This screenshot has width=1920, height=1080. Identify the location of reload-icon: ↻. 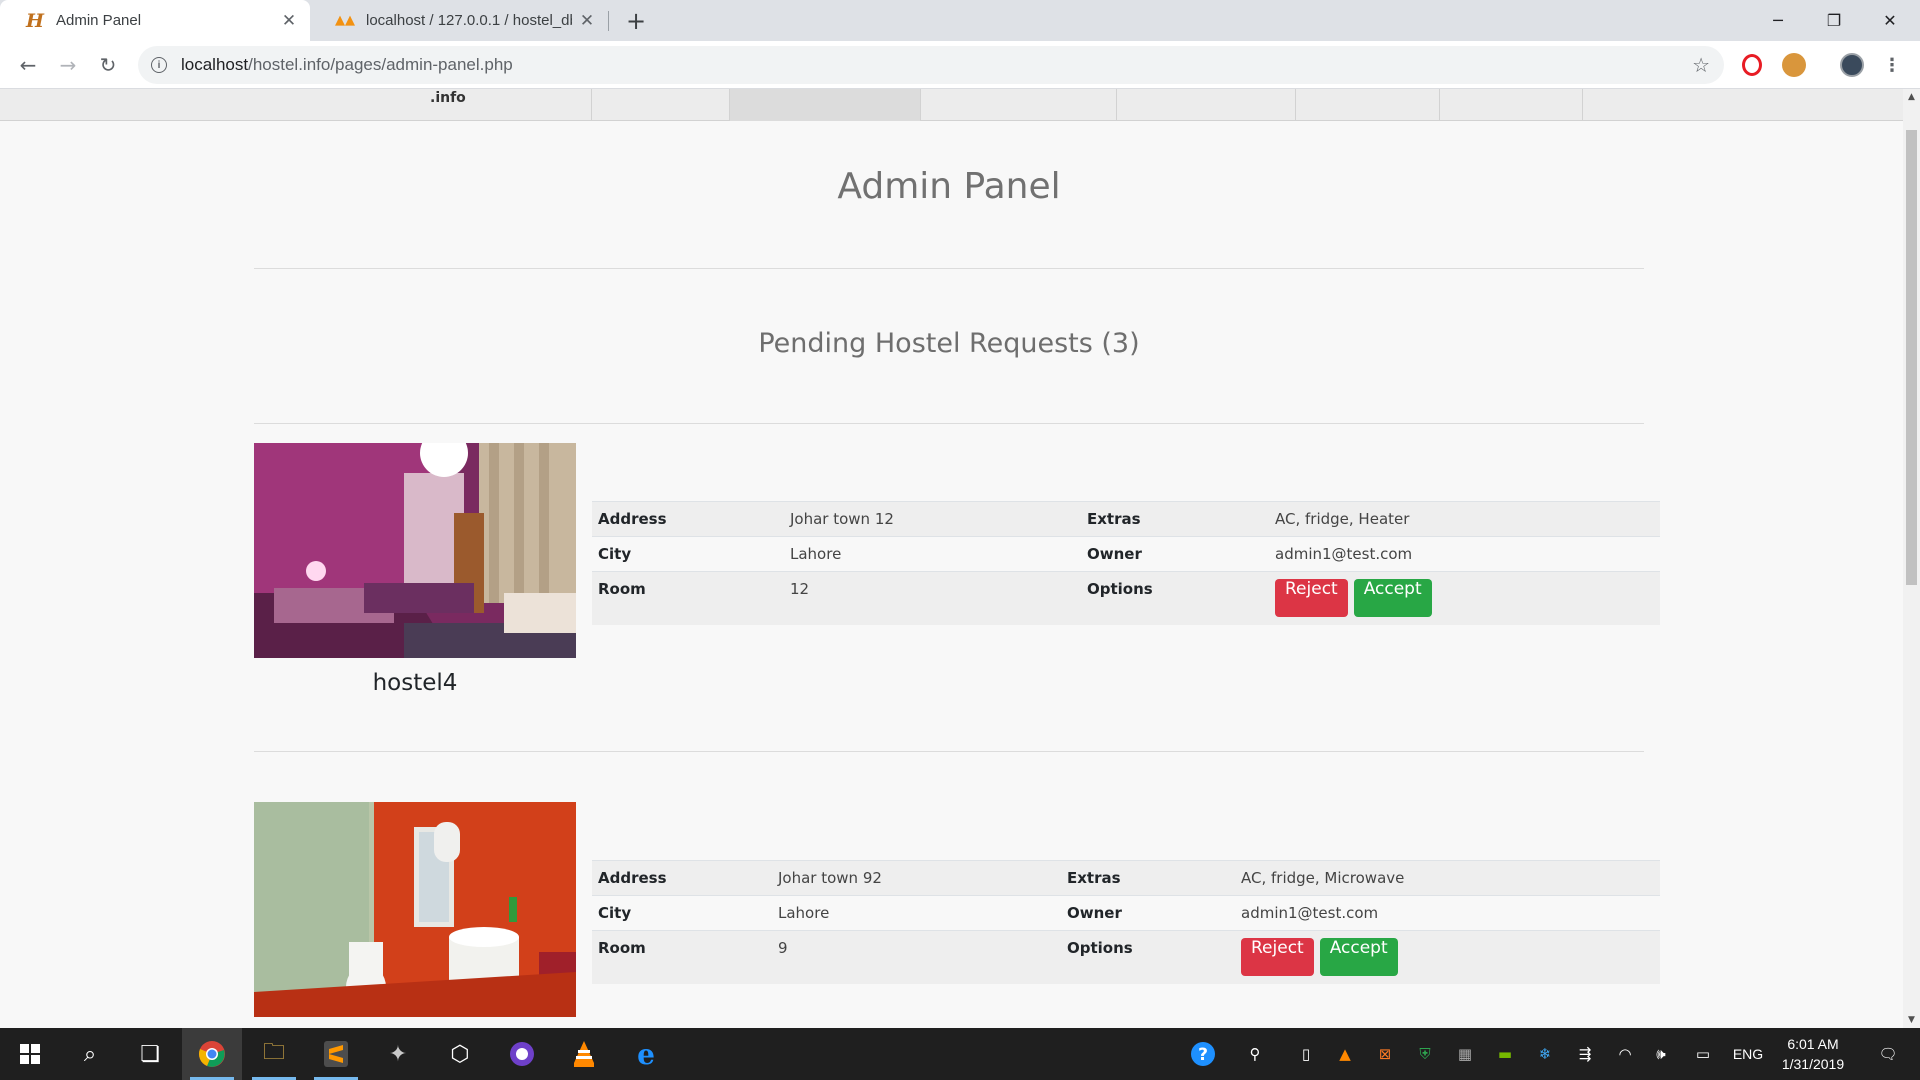
(108, 65).